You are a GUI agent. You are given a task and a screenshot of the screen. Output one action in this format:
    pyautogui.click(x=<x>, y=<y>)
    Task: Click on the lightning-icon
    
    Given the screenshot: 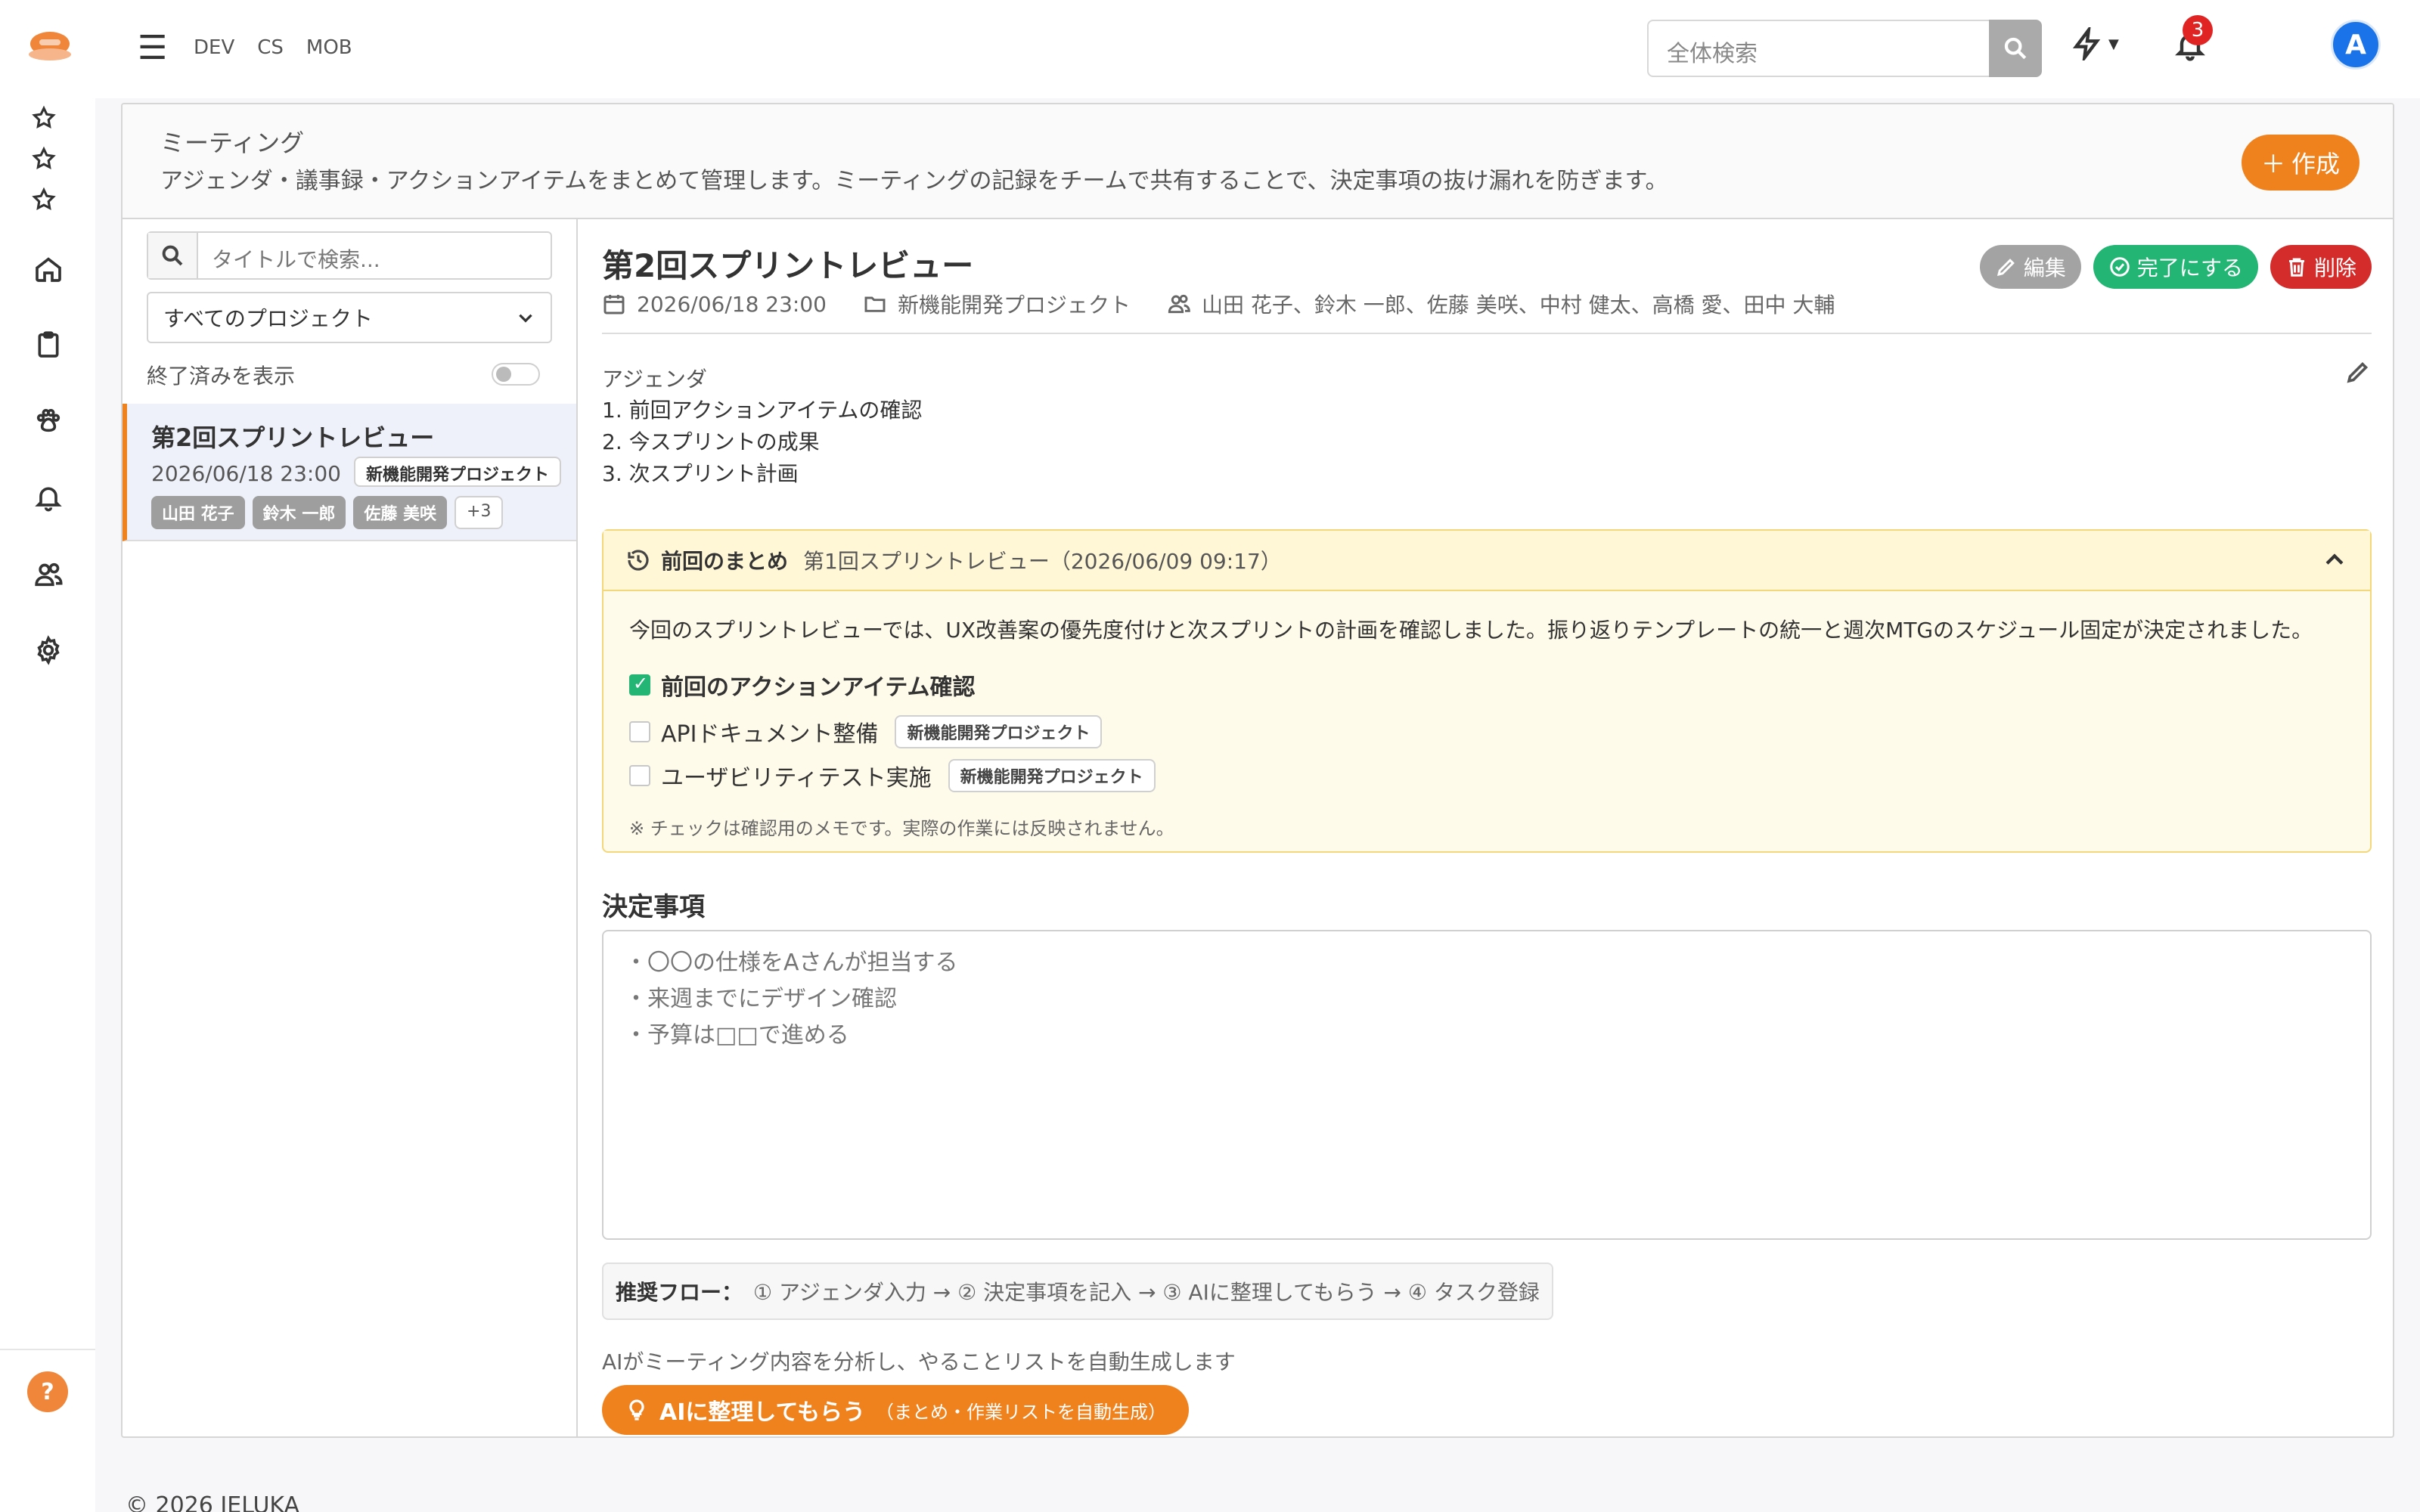 What is the action you would take?
    pyautogui.click(x=2086, y=44)
    